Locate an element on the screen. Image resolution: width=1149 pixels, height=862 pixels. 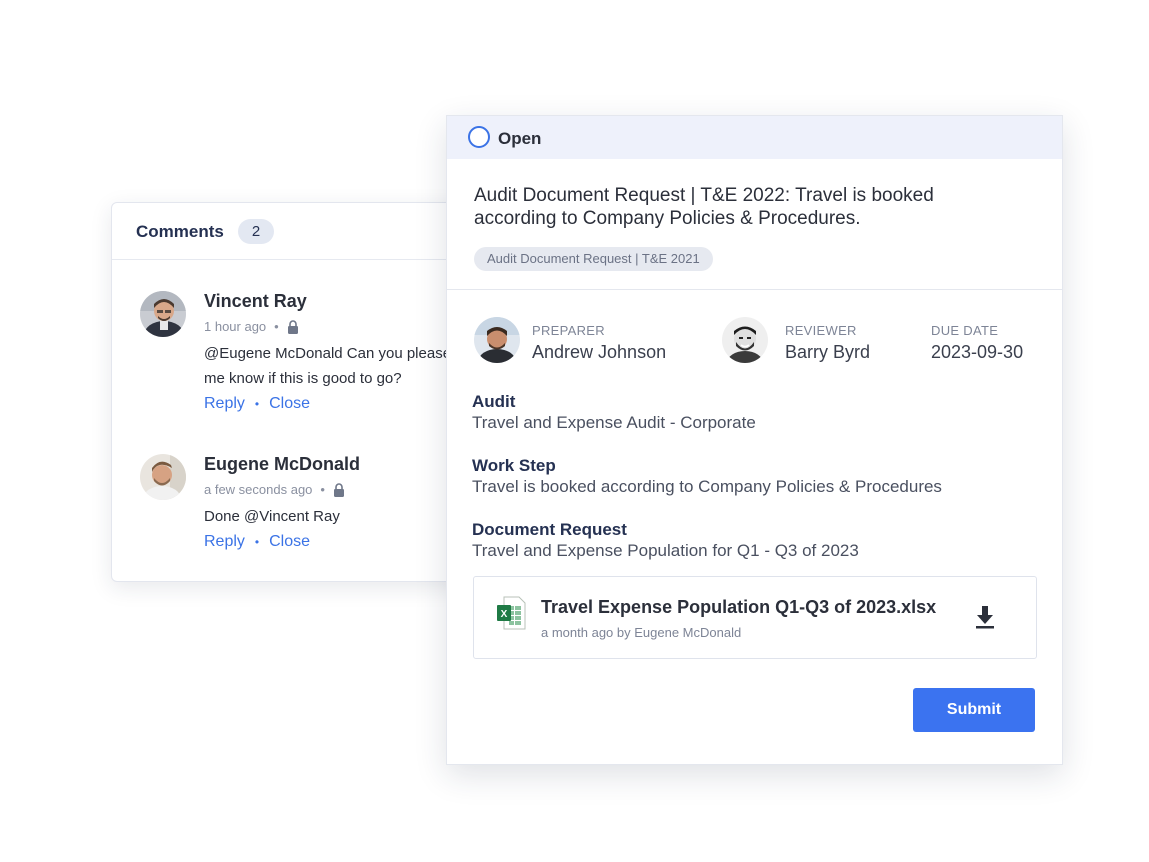
comment-author: Eugene McDonald is located at coordinates (282, 464).